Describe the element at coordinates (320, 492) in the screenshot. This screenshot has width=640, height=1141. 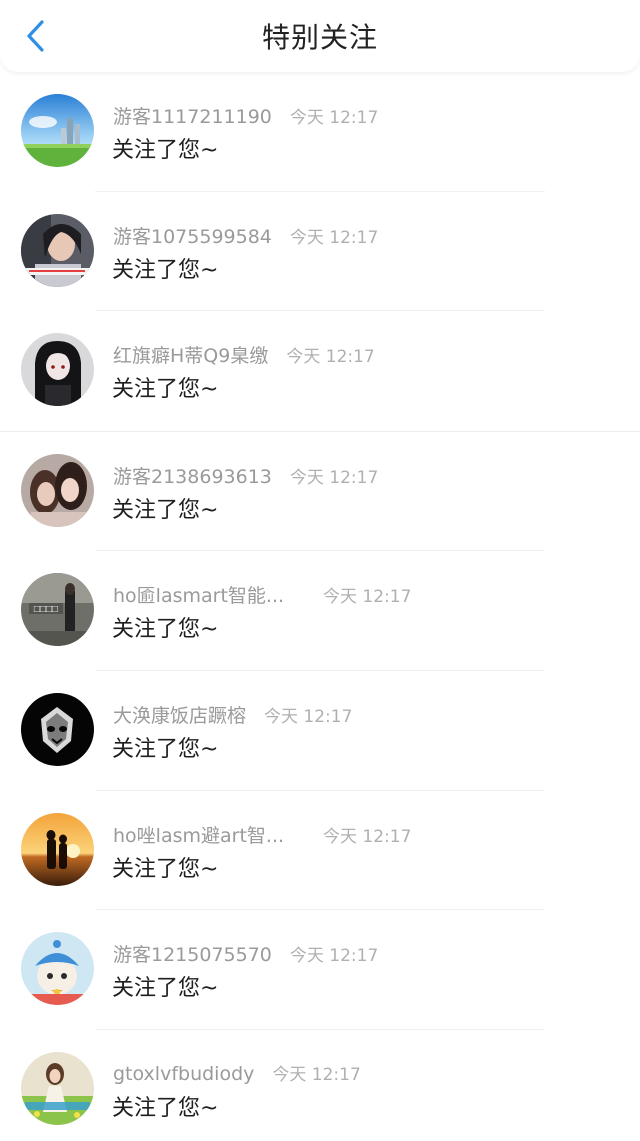
I see `list-item: 游客2138693613 今天 12:17 关注了您~` at that location.